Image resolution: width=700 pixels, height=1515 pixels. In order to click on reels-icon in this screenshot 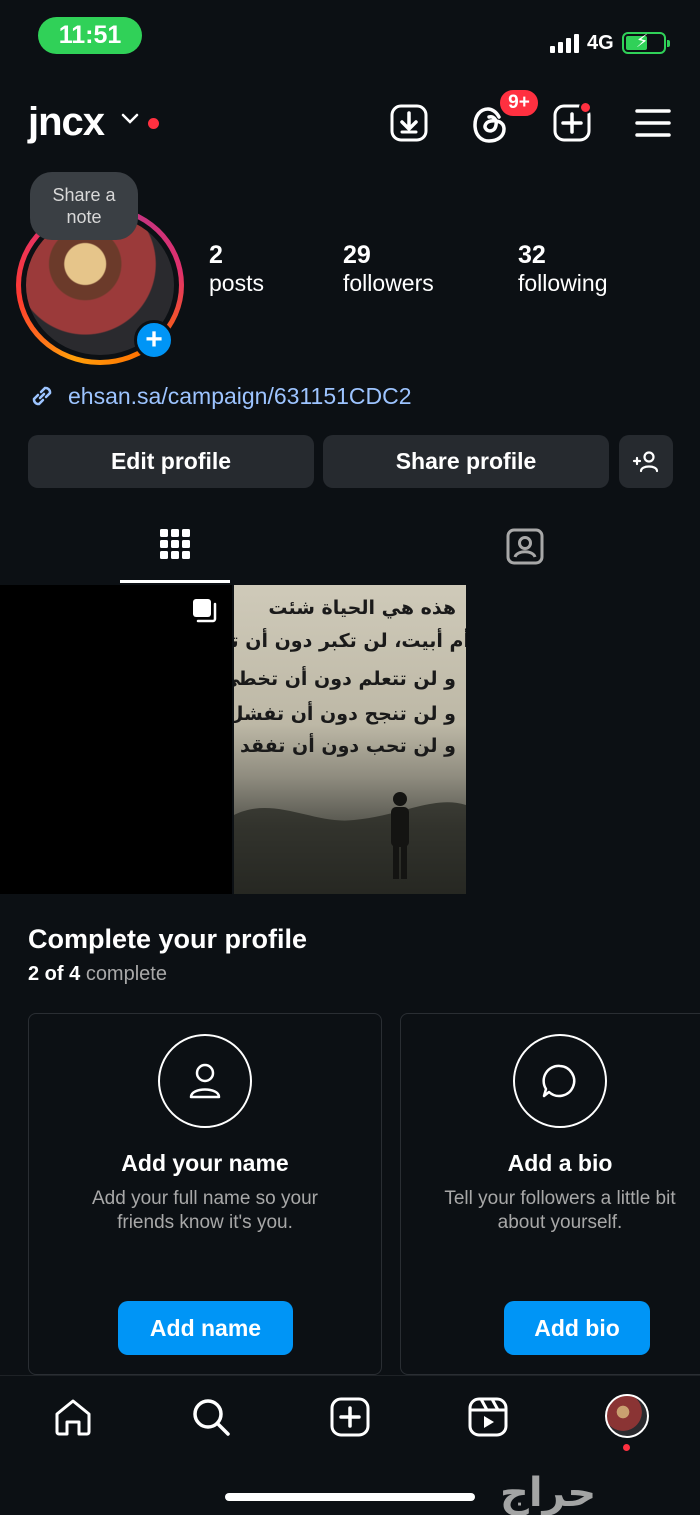, I will do `click(488, 1417)`.